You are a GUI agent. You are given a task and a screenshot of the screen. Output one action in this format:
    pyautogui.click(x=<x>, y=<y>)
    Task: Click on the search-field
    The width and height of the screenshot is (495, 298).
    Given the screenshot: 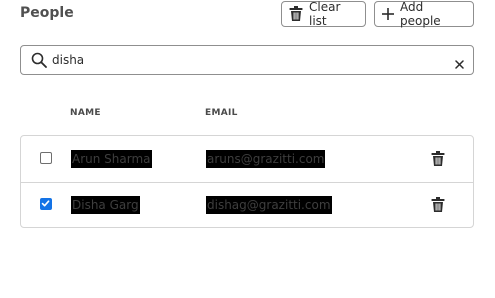 What is the action you would take?
    pyautogui.click(x=247, y=60)
    